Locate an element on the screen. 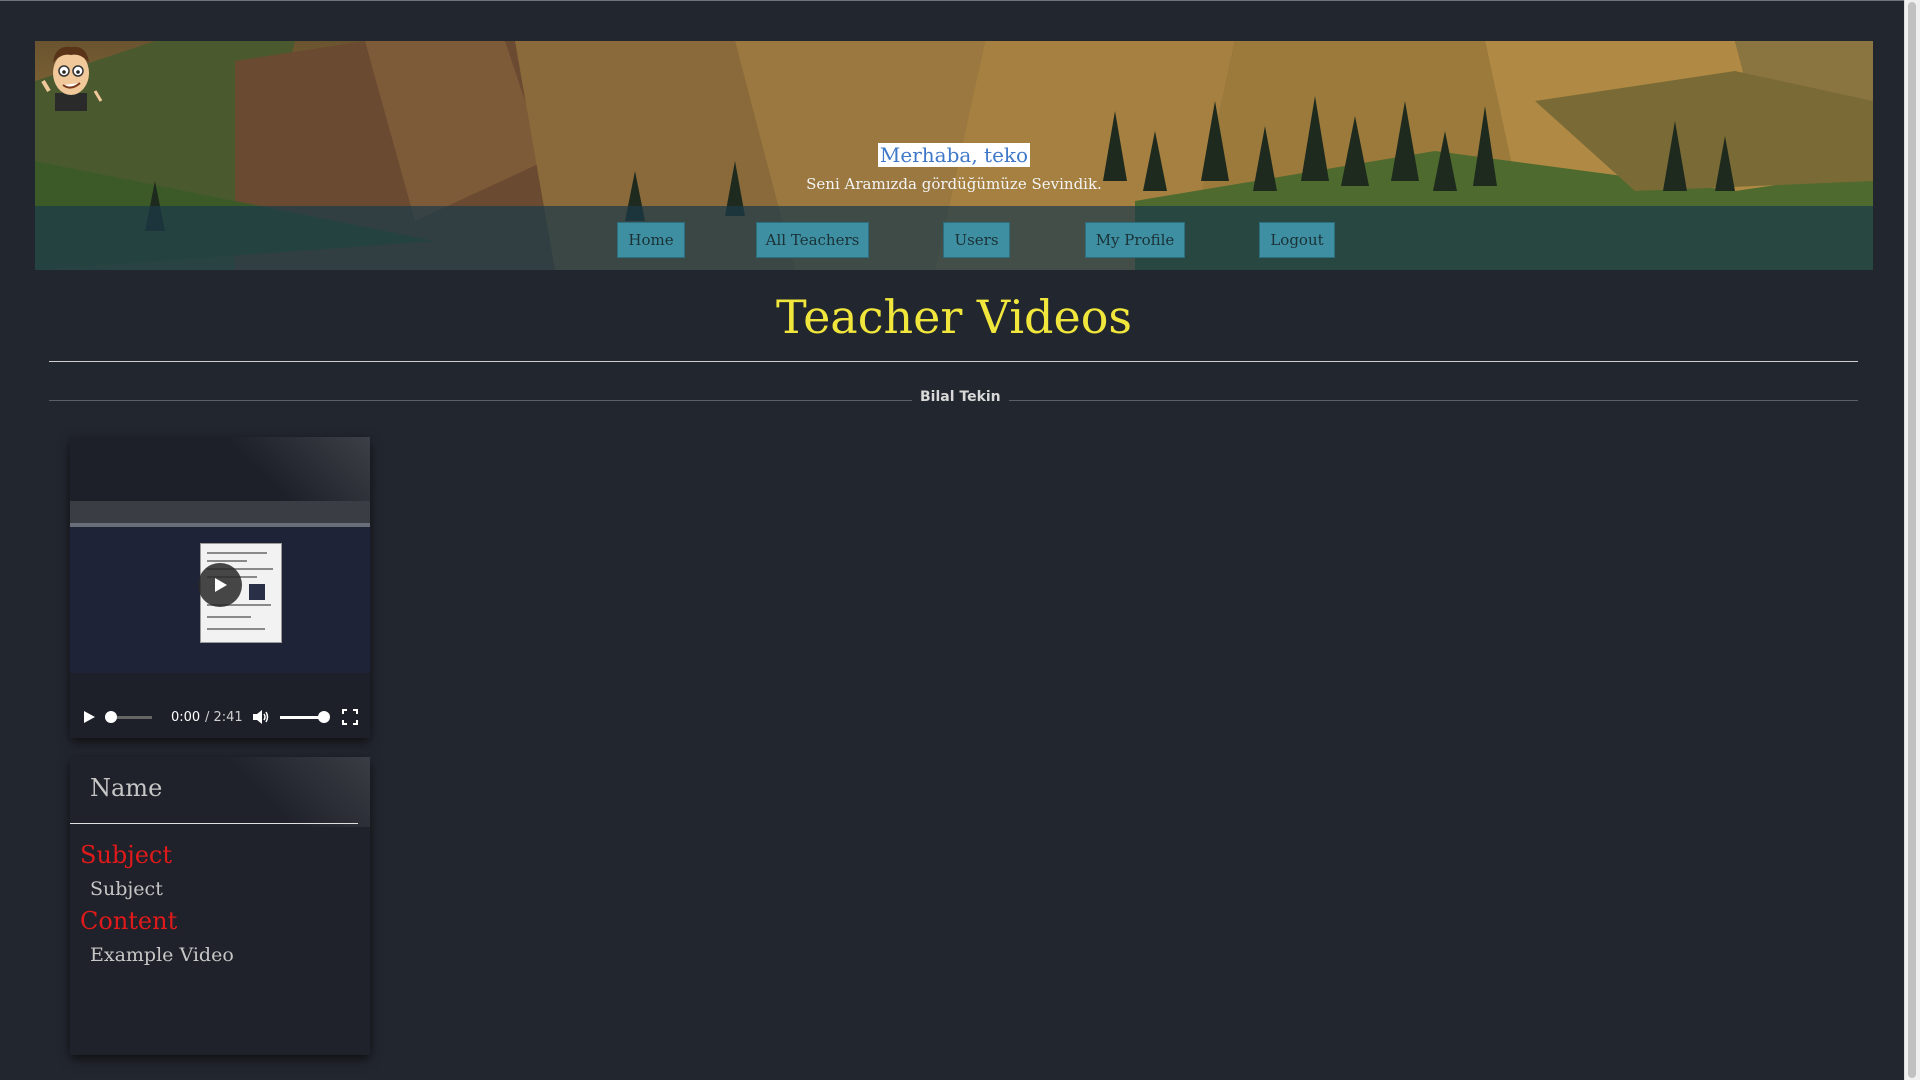 The width and height of the screenshot is (1920, 1080). greeting-text: Merhaba, teko is located at coordinates (954, 155).